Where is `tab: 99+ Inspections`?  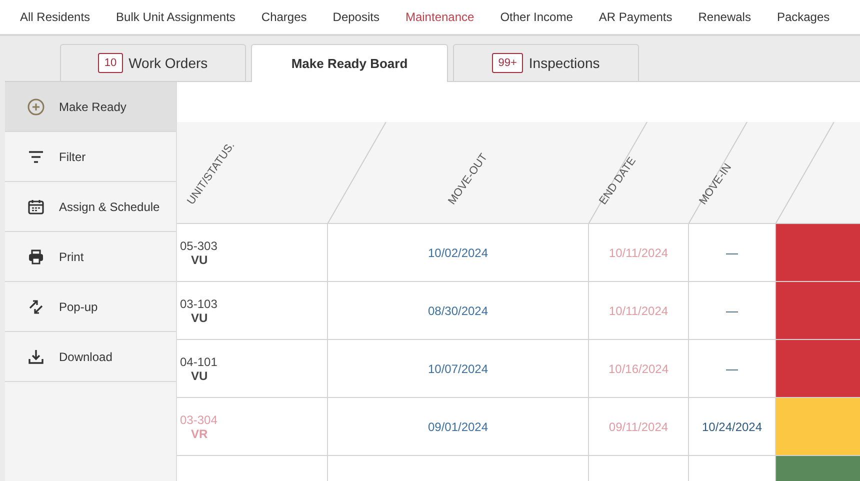
tab: 99+ Inspections is located at coordinates (546, 62).